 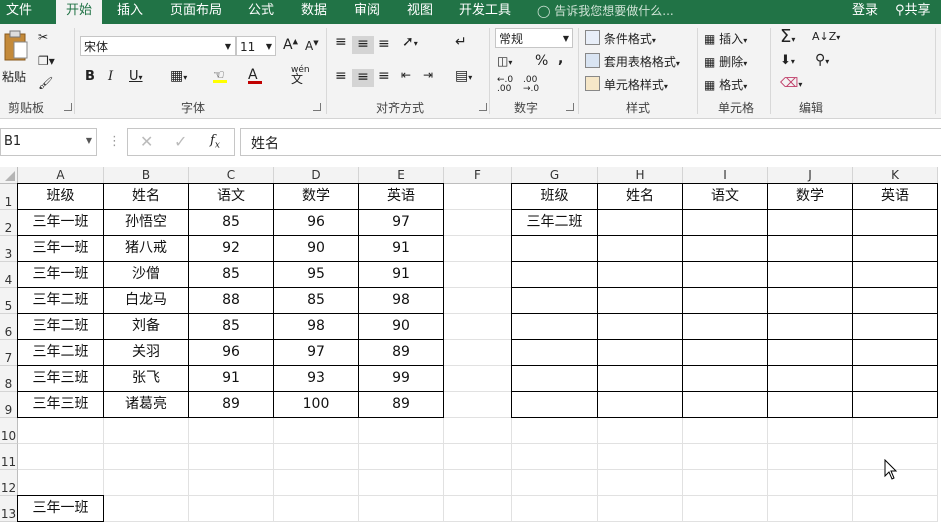 What do you see at coordinates (255, 75) in the screenshot?
I see `font-color-icon: A` at bounding box center [255, 75].